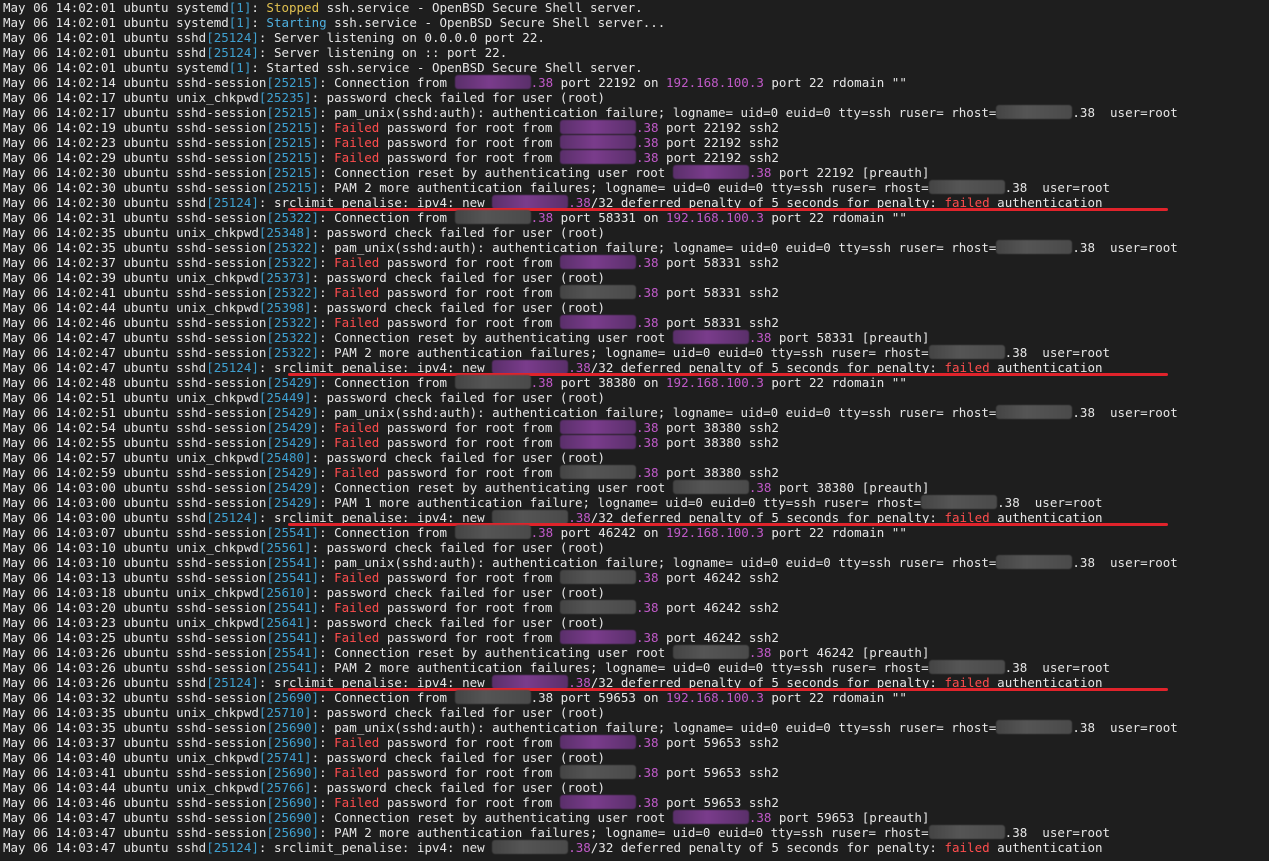 This screenshot has height=861, width=1269. What do you see at coordinates (135, 727) in the screenshot?
I see `log-segment: May 06 14:03:35 ubuntu sshd-session` at bounding box center [135, 727].